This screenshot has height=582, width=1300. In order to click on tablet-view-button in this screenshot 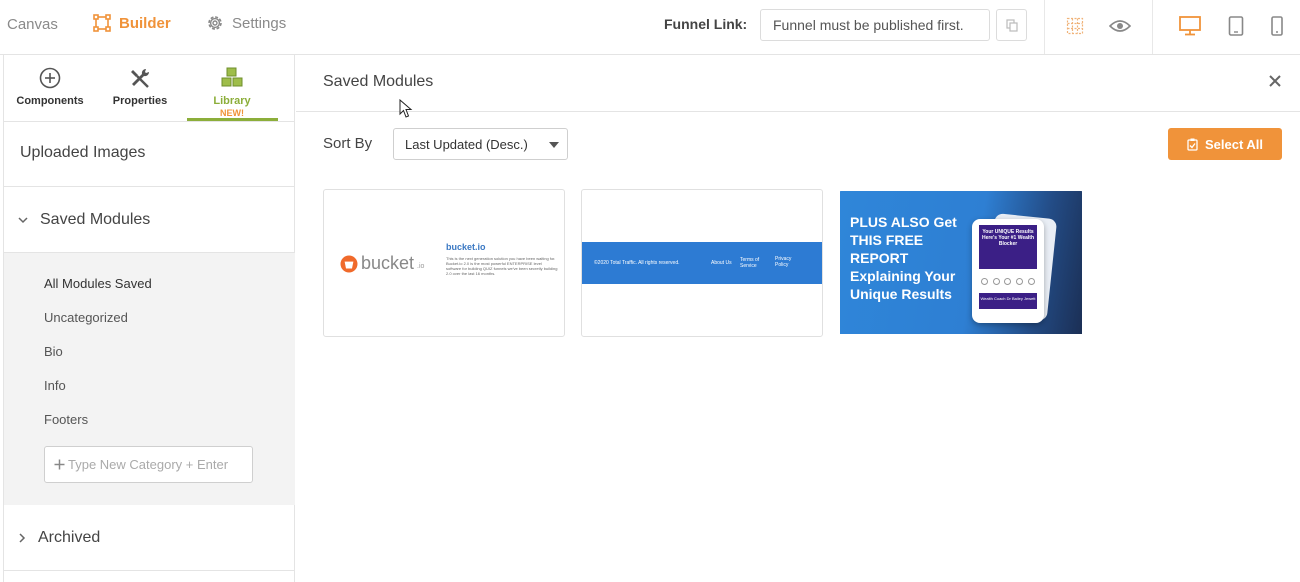, I will do `click(1236, 26)`.